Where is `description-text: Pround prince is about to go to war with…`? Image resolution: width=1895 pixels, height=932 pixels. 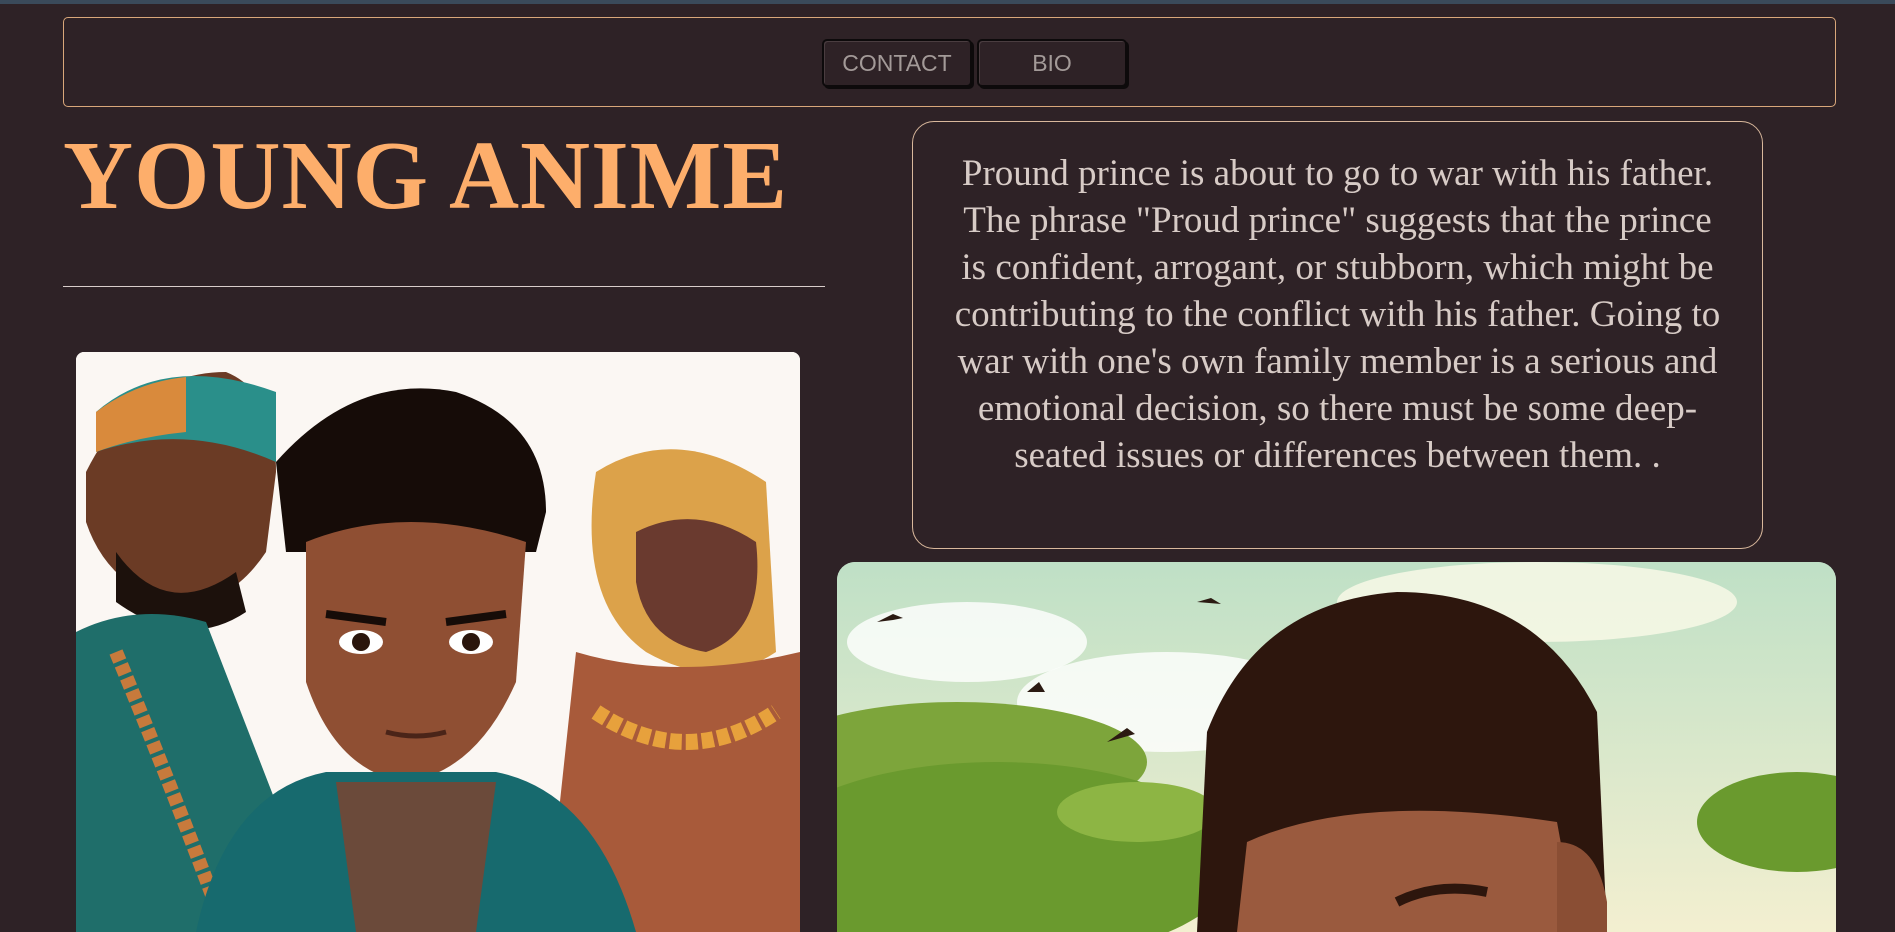 description-text: Pround prince is about to go to war with… is located at coordinates (1337, 314).